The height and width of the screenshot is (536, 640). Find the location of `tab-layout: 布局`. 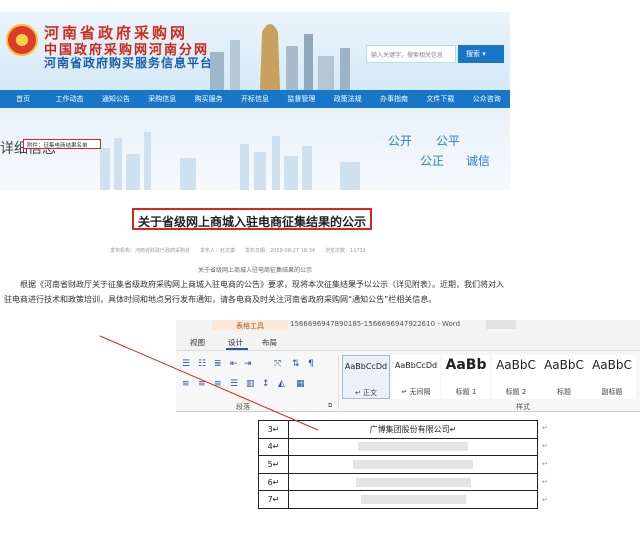

tab-layout: 布局 is located at coordinates (269, 342).